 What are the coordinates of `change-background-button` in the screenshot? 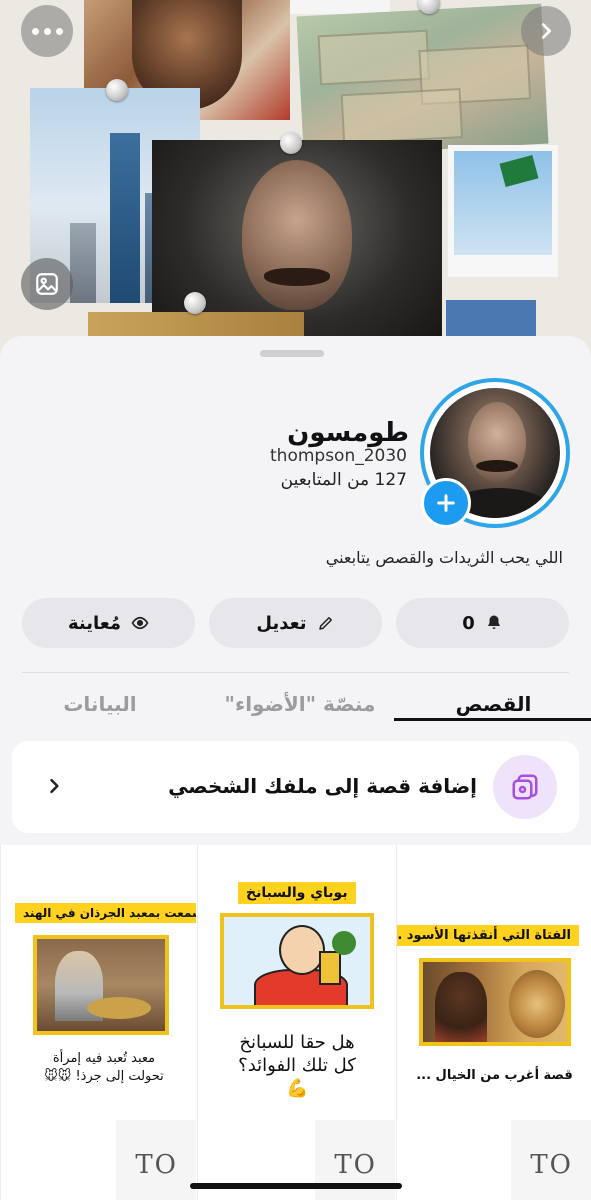 It's located at (47, 284).